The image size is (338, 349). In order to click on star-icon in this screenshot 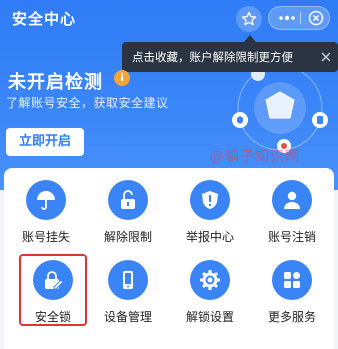, I will do `click(249, 19)`.